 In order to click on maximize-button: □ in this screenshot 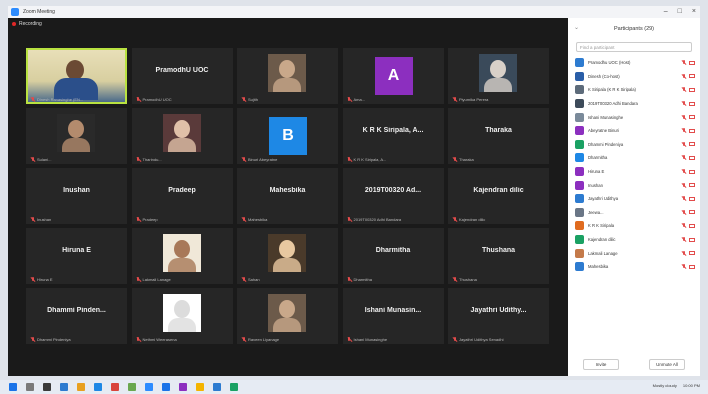, I will do `click(680, 12)`.